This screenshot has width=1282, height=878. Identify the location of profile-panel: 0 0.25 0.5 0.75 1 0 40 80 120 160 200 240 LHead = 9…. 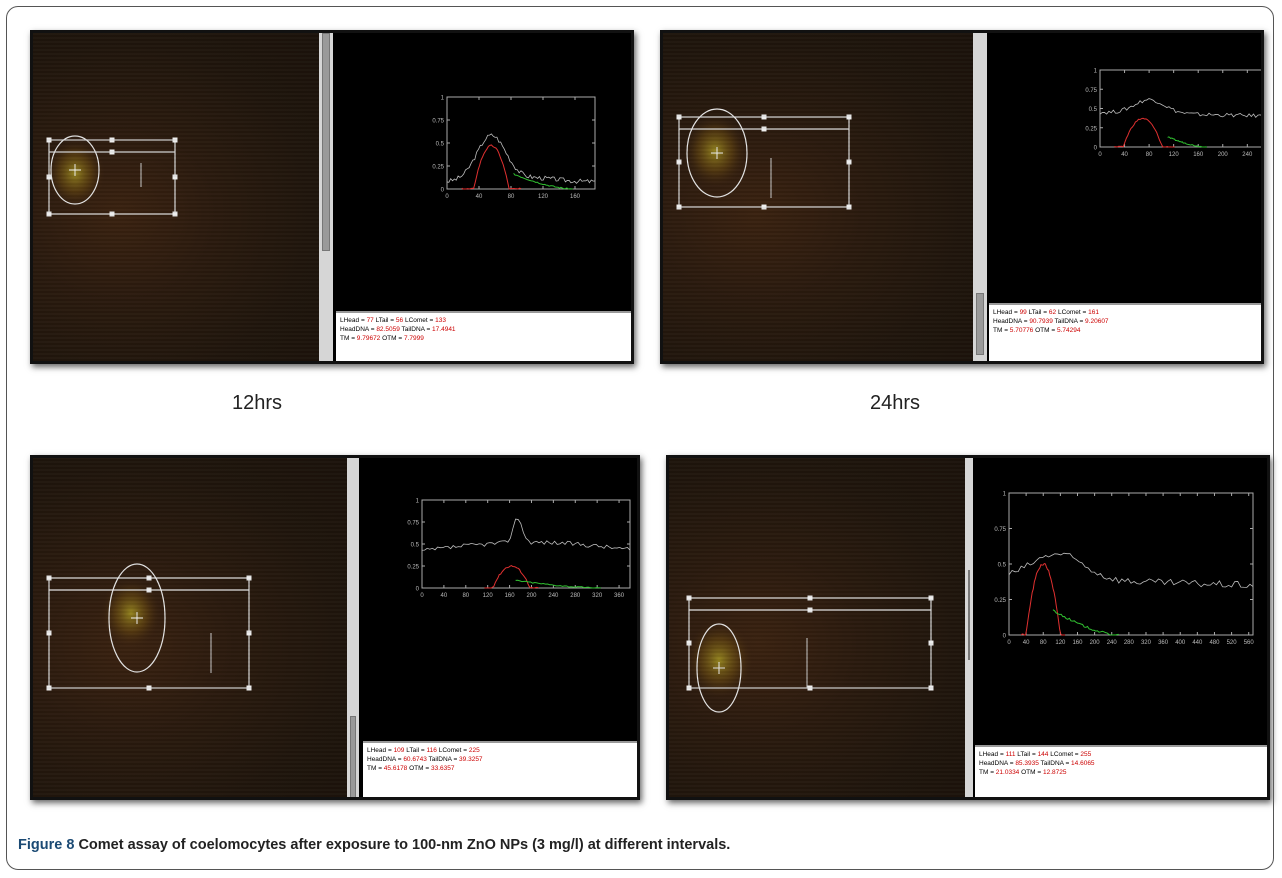
(1125, 197).